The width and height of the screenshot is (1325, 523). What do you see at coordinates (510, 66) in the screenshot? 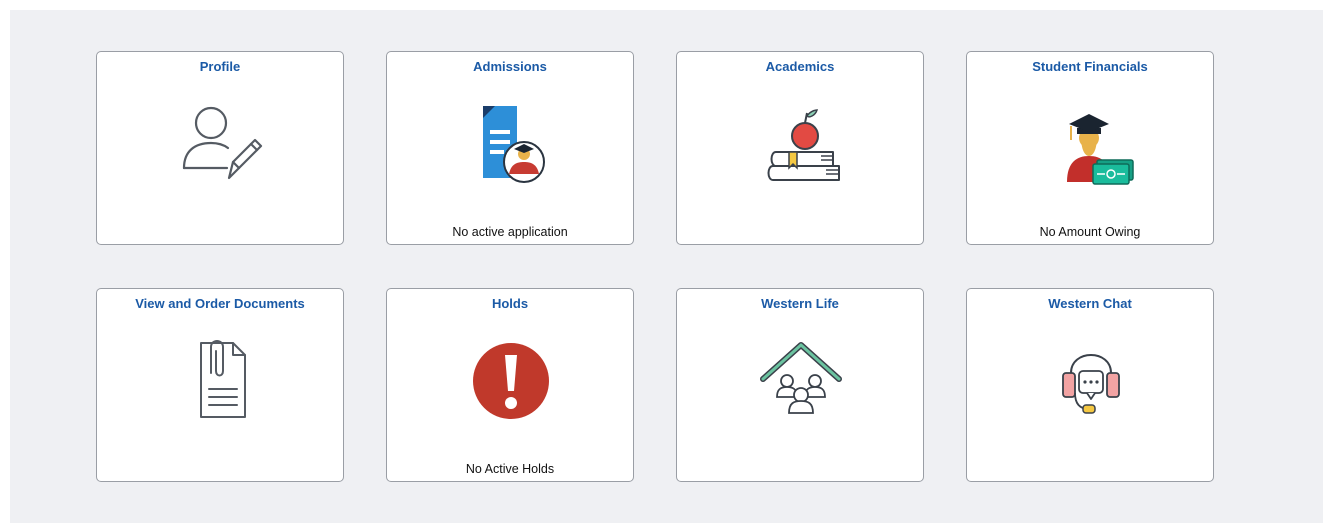
I see `tile-title: Admissions` at bounding box center [510, 66].